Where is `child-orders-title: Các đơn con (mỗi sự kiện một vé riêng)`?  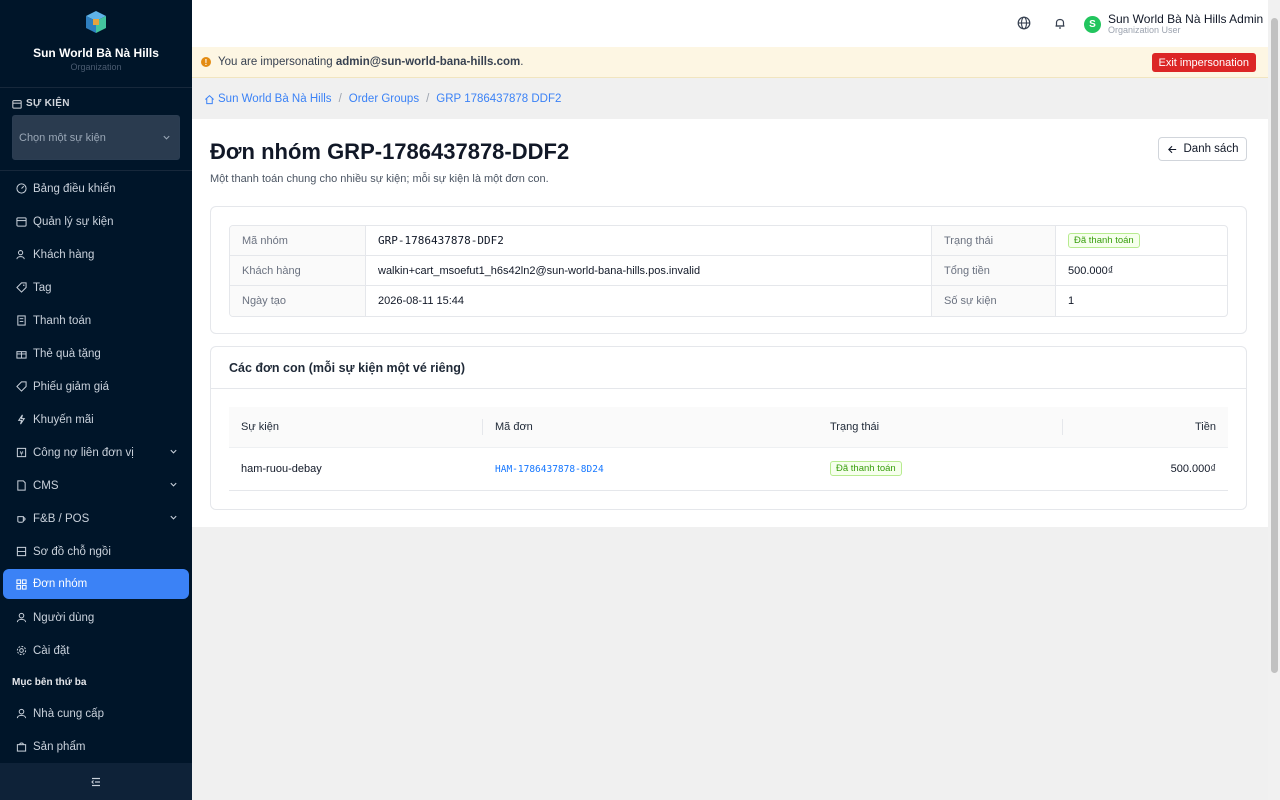
child-orders-title: Các đơn con (mỗi sự kiện một vé riêng) is located at coordinates (347, 368).